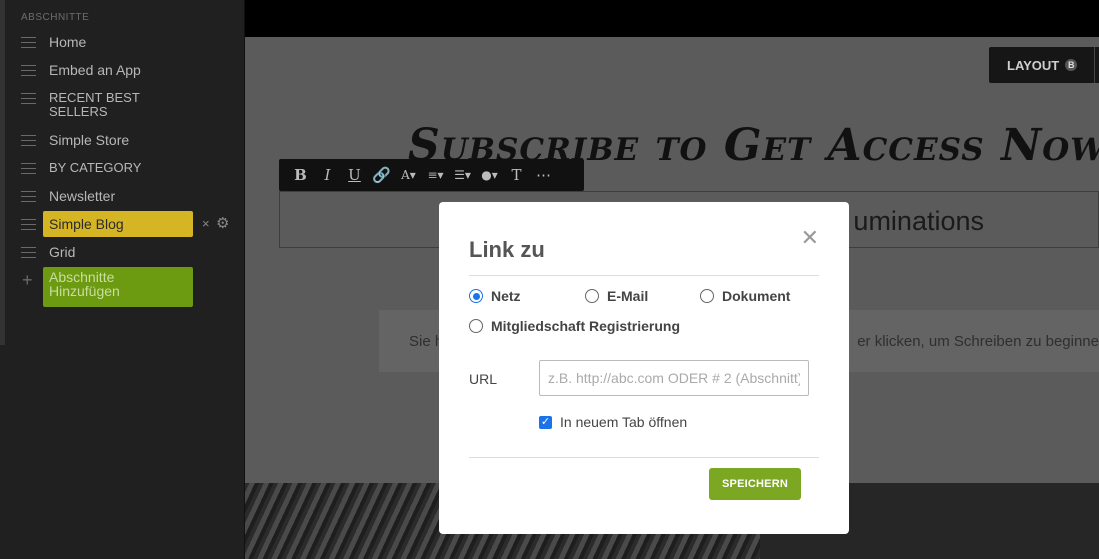 Image resolution: width=1099 pixels, height=559 pixels. I want to click on plus-icon: +, so click(27, 280).